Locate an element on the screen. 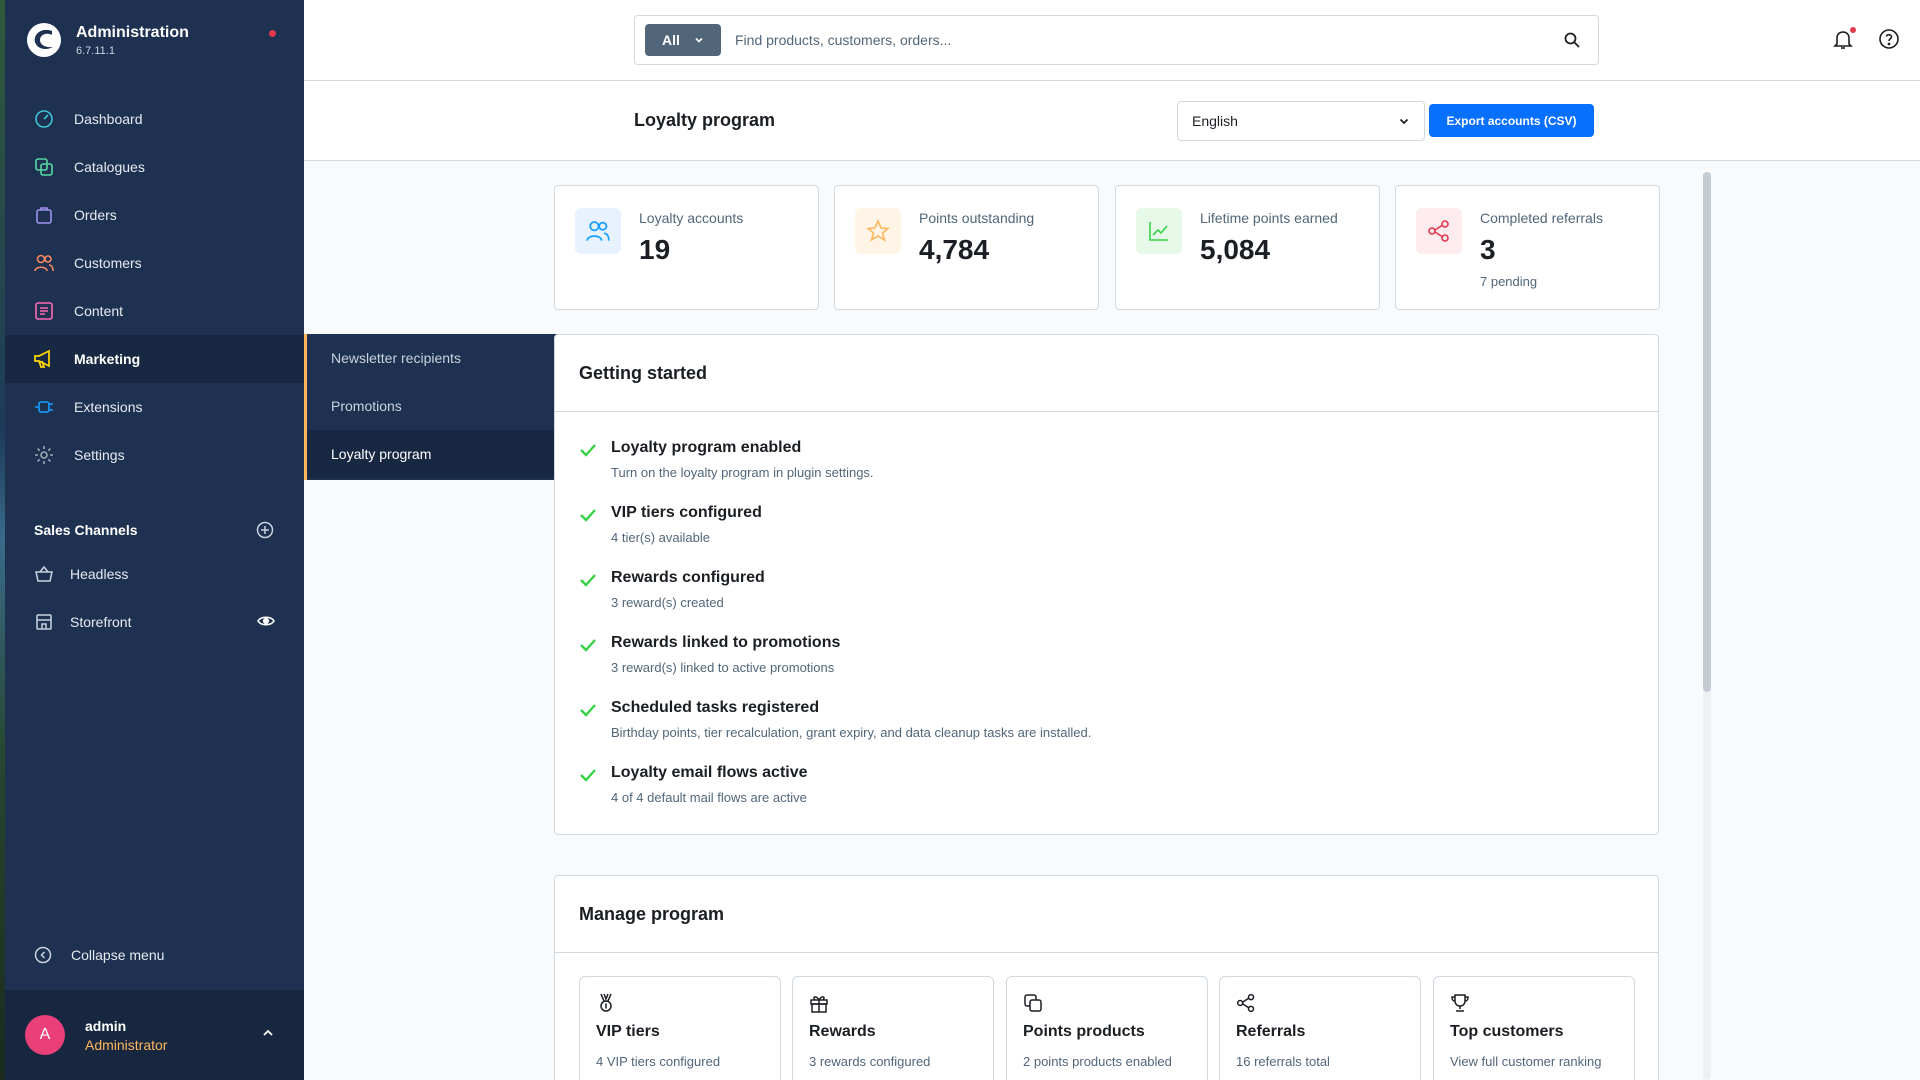 The width and height of the screenshot is (1920, 1080). tile-title: VIP tiers is located at coordinates (628, 1031).